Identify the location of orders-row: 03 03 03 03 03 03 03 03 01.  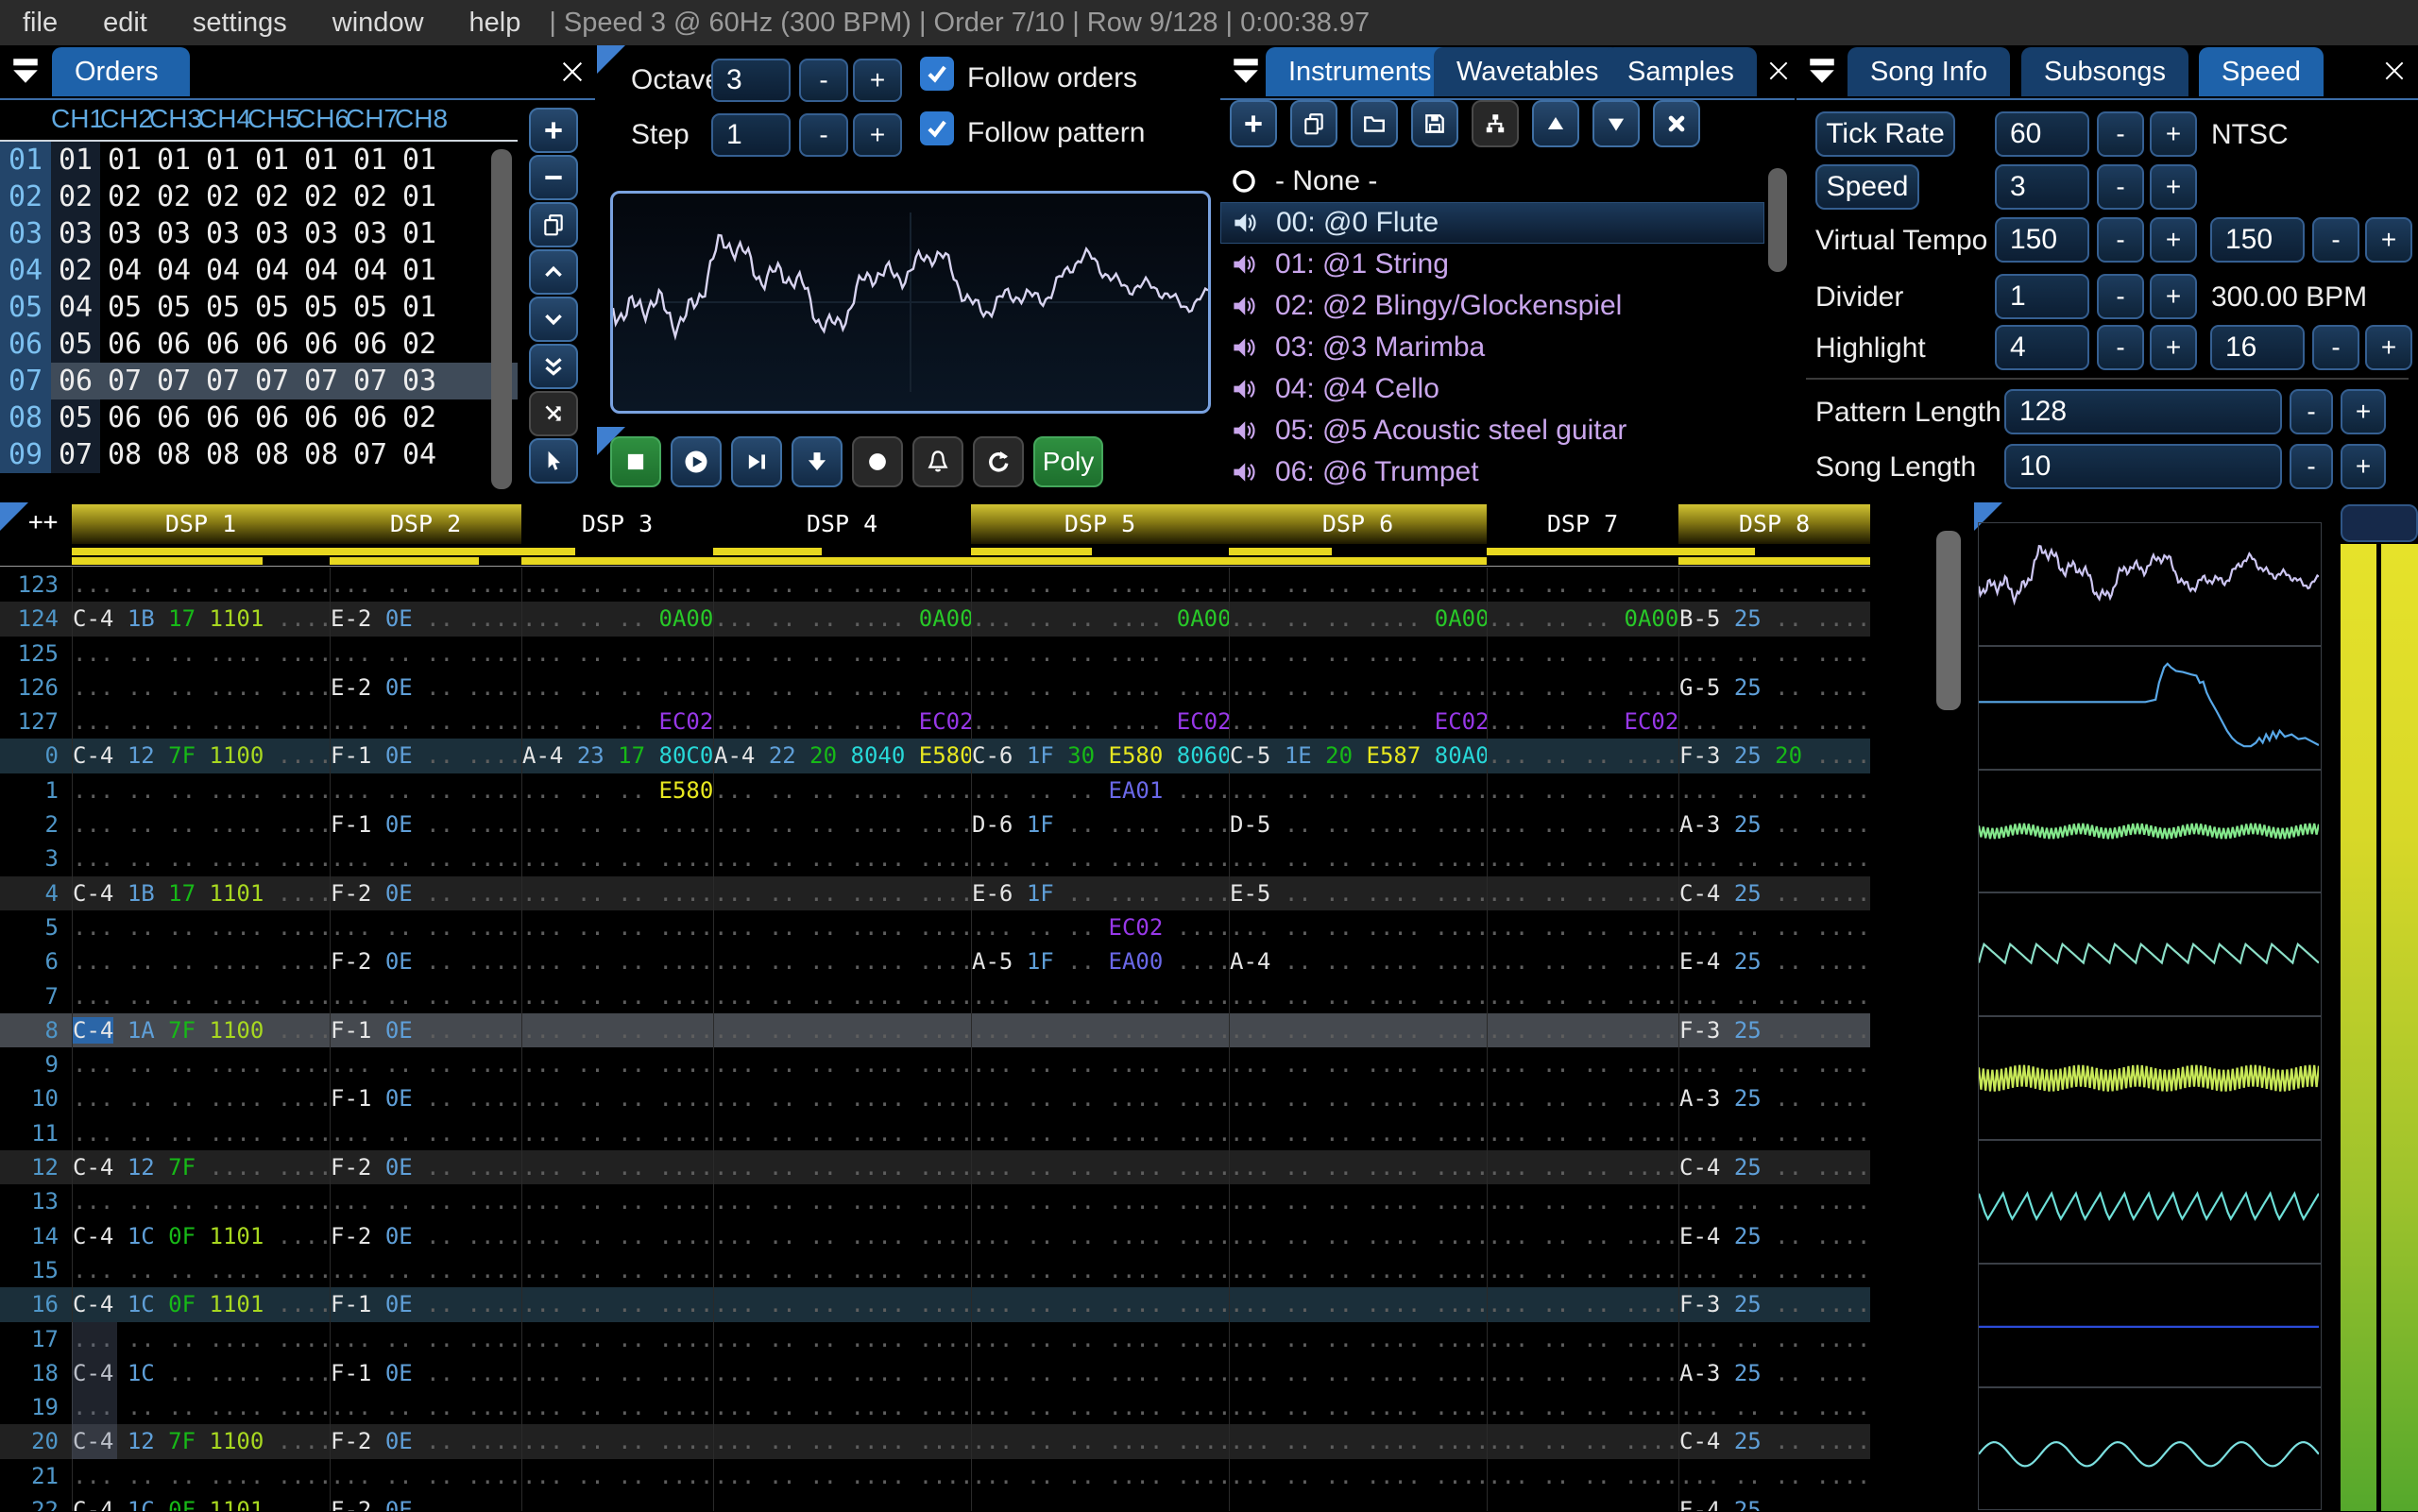
(259, 233).